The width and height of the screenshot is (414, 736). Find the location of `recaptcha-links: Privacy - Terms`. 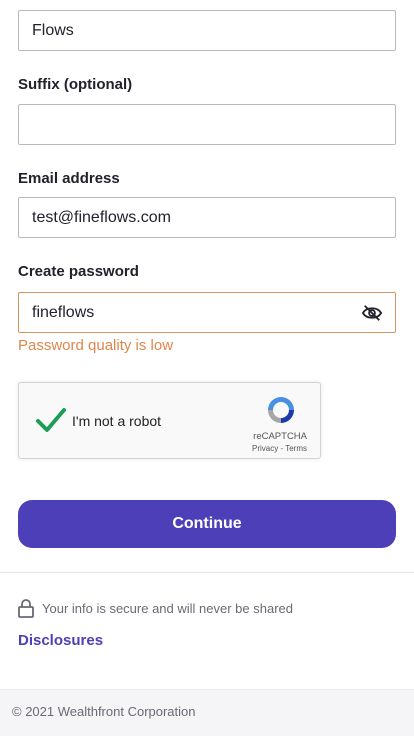

recaptcha-links: Privacy - Terms is located at coordinates (279, 448).